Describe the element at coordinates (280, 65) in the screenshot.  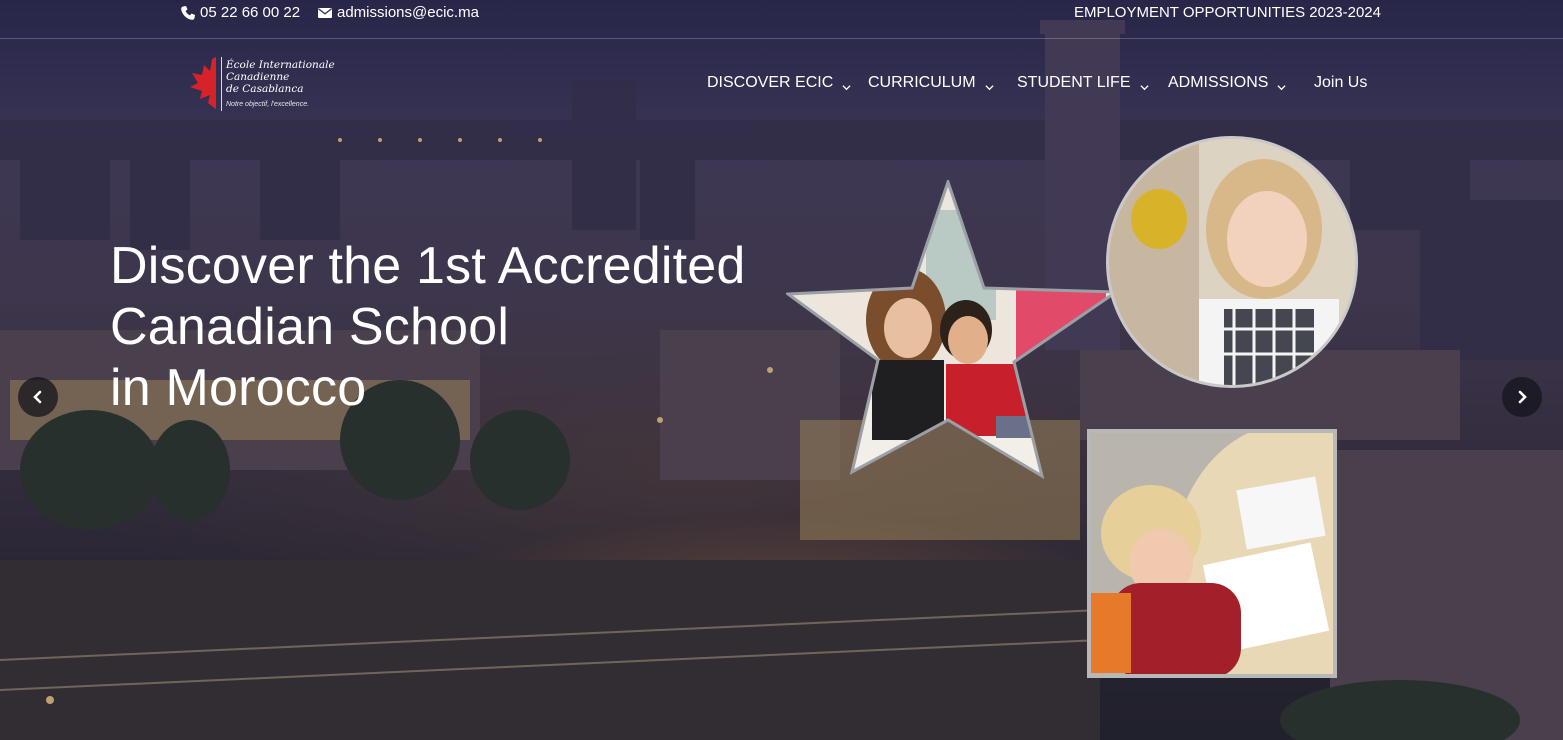
I see `logo-line-1: École Internationale` at that location.